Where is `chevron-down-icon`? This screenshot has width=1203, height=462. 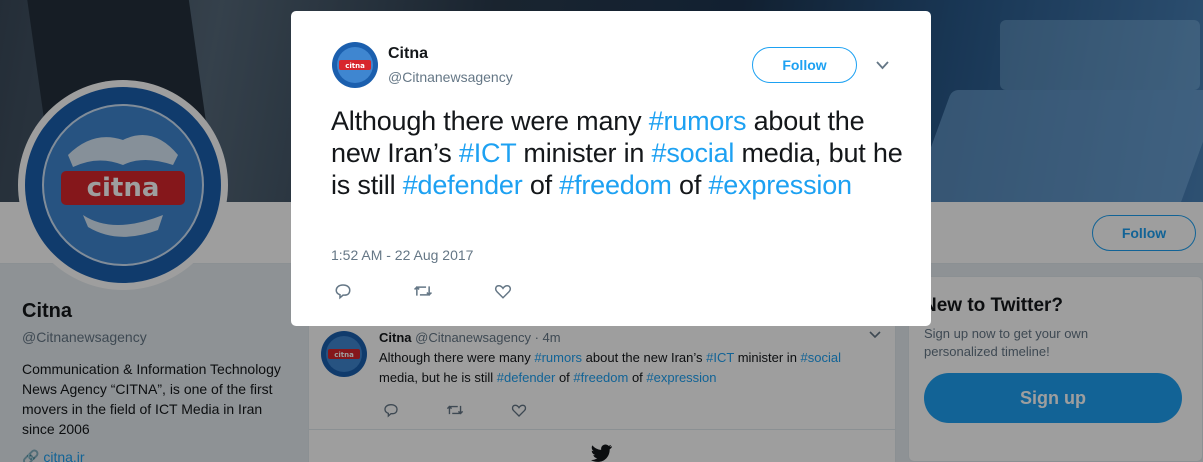
chevron-down-icon is located at coordinates (882, 66).